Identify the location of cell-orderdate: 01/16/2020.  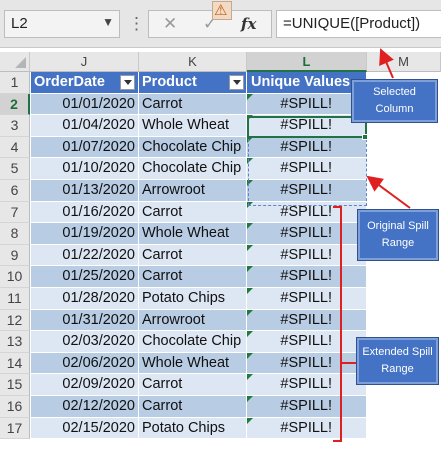
(85, 212).